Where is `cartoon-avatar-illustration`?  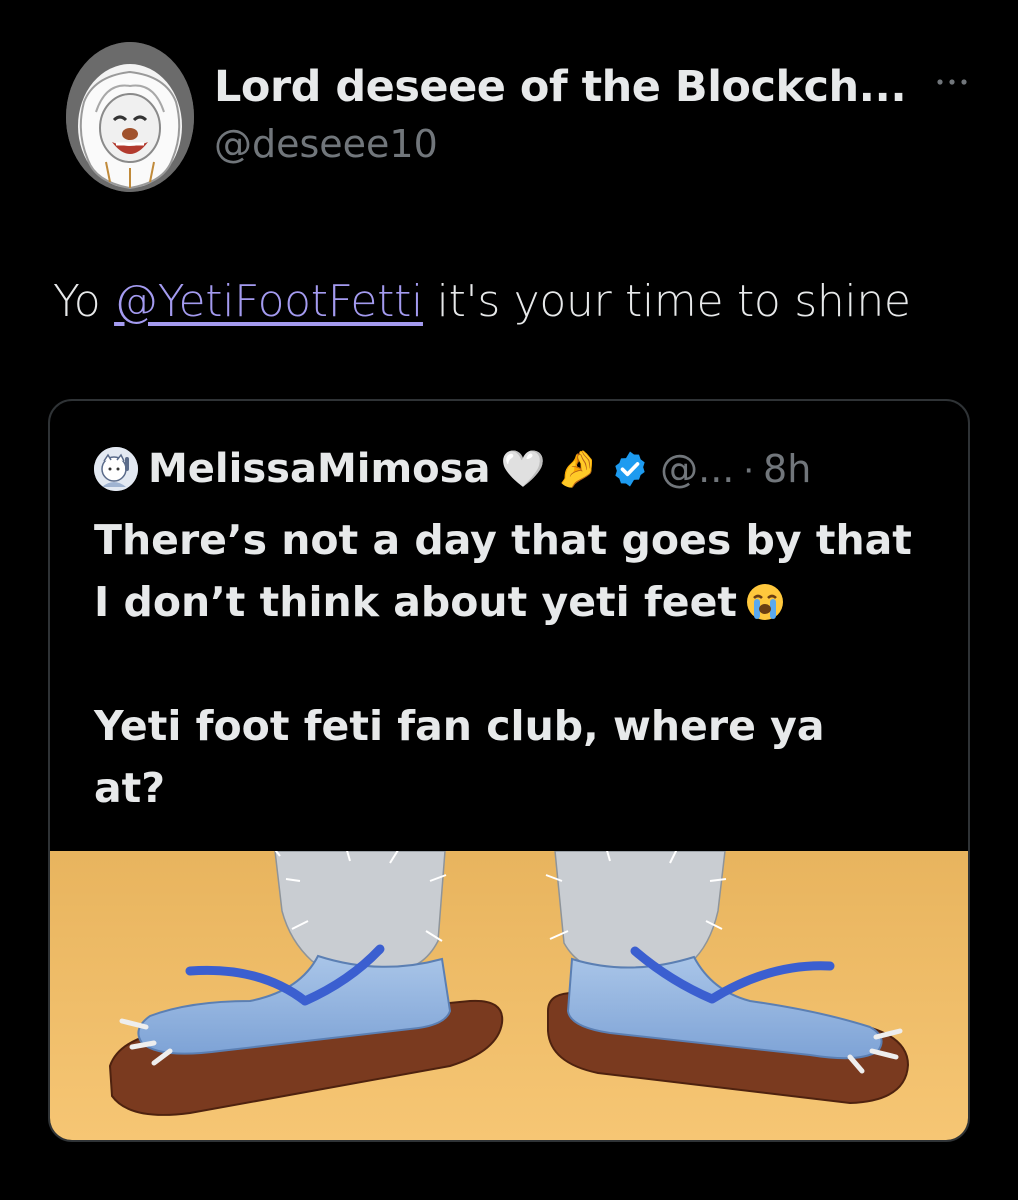 cartoon-avatar-illustration is located at coordinates (116, 469).